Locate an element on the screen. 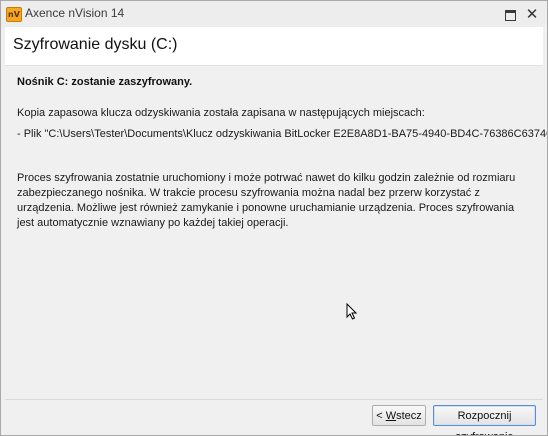 The height and width of the screenshot is (436, 548). mouse-cursor-icon is located at coordinates (352, 311).